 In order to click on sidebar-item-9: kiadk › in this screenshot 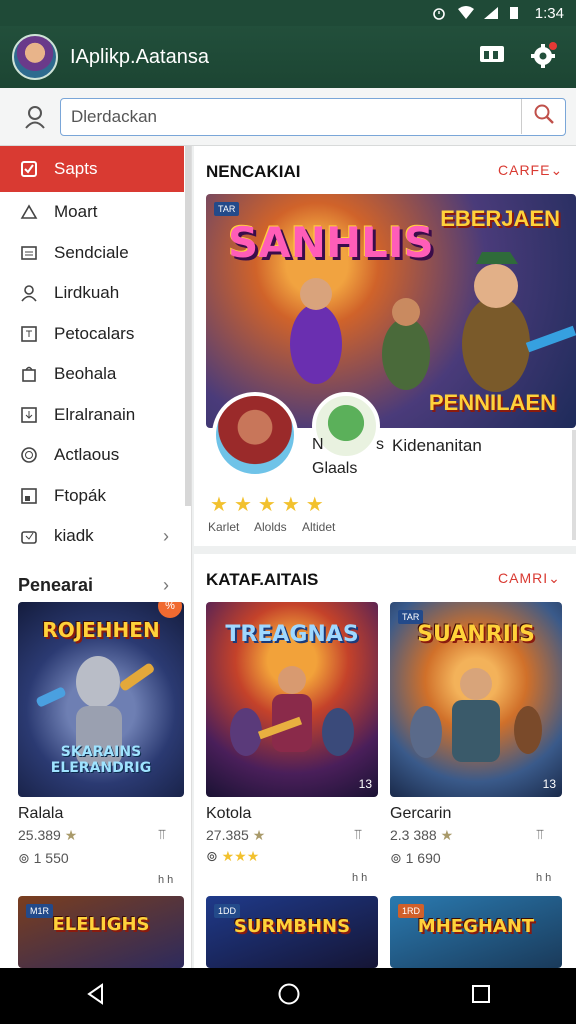, I will do `click(95, 536)`.